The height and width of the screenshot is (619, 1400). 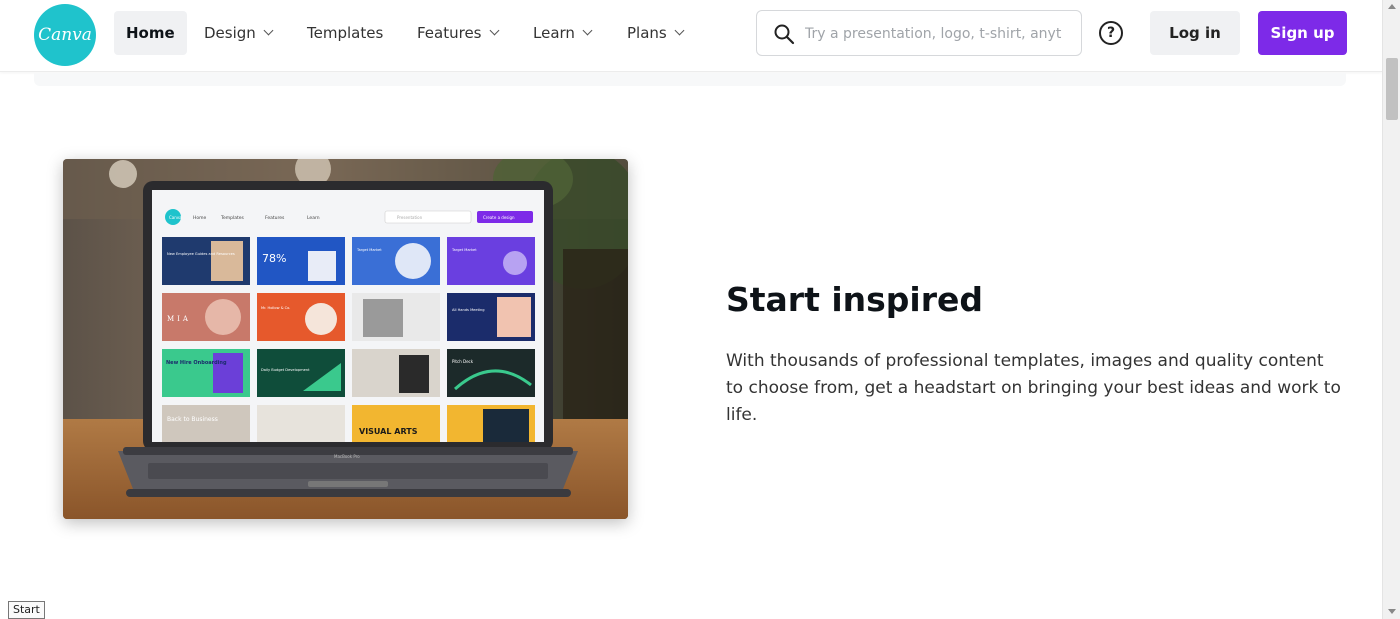 I want to click on vertical-scrollbar, so click(x=1391, y=309).